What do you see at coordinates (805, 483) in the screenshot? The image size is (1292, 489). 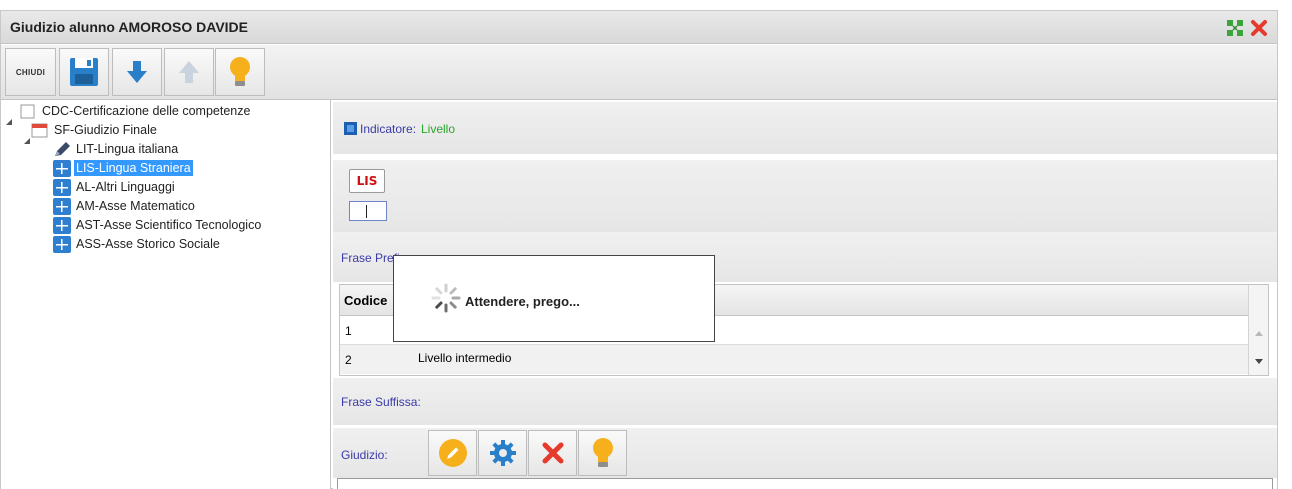 I see `judgement-textarea` at bounding box center [805, 483].